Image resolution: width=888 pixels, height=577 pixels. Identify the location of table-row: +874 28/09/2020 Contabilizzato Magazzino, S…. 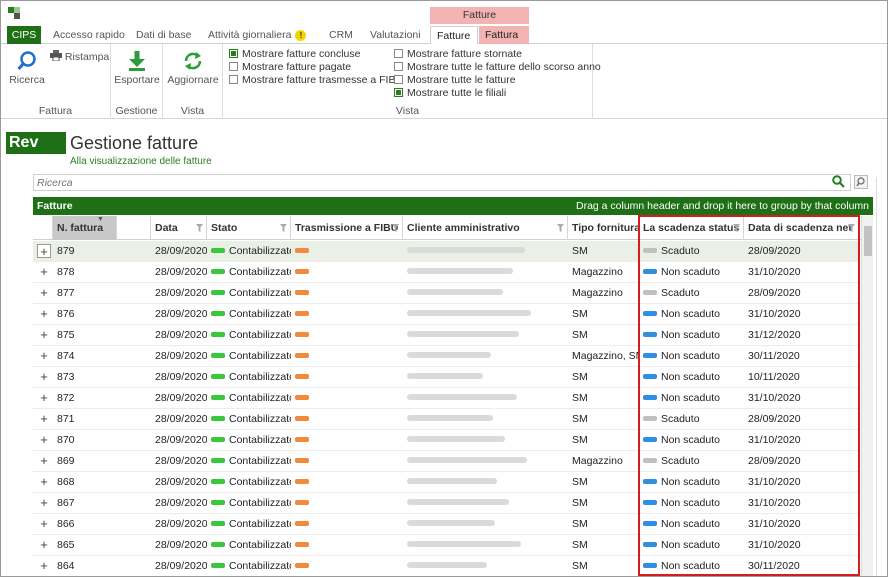
(446, 356).